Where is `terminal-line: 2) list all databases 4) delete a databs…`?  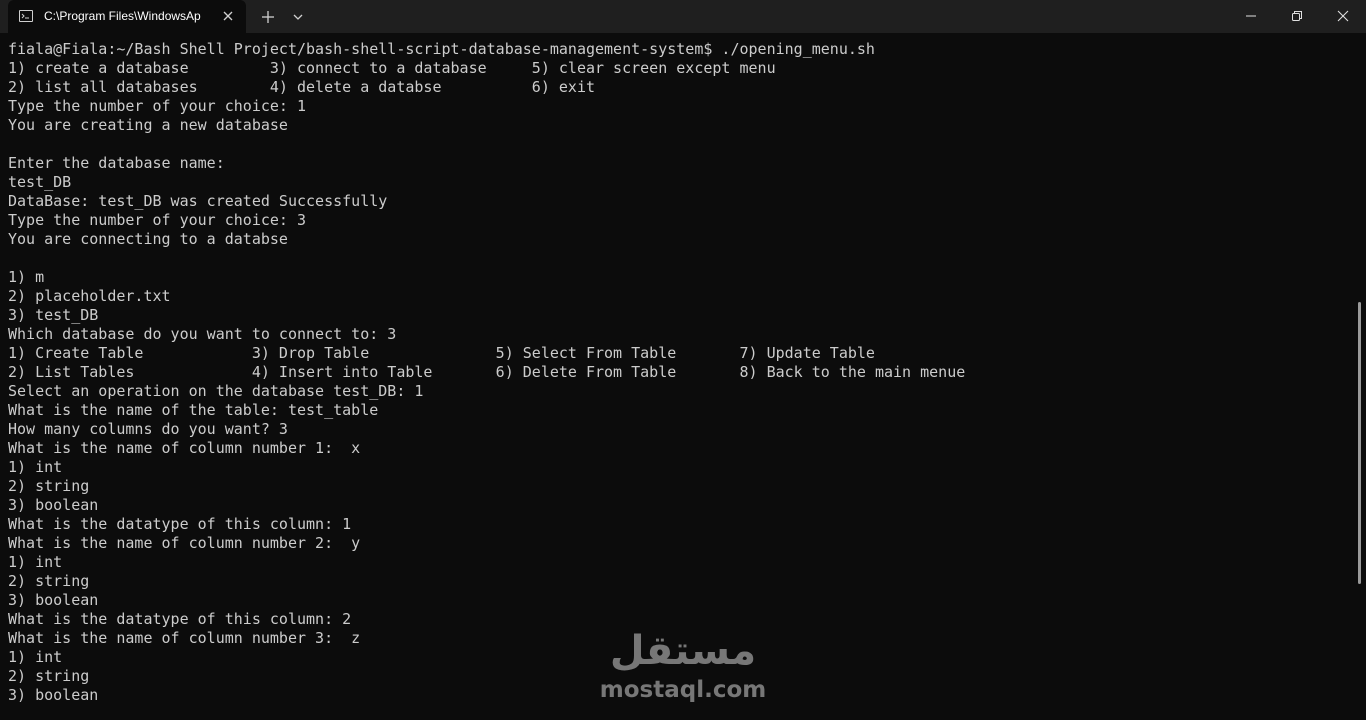 terminal-line: 2) list all databases 4) delete a databs… is located at coordinates (301, 87).